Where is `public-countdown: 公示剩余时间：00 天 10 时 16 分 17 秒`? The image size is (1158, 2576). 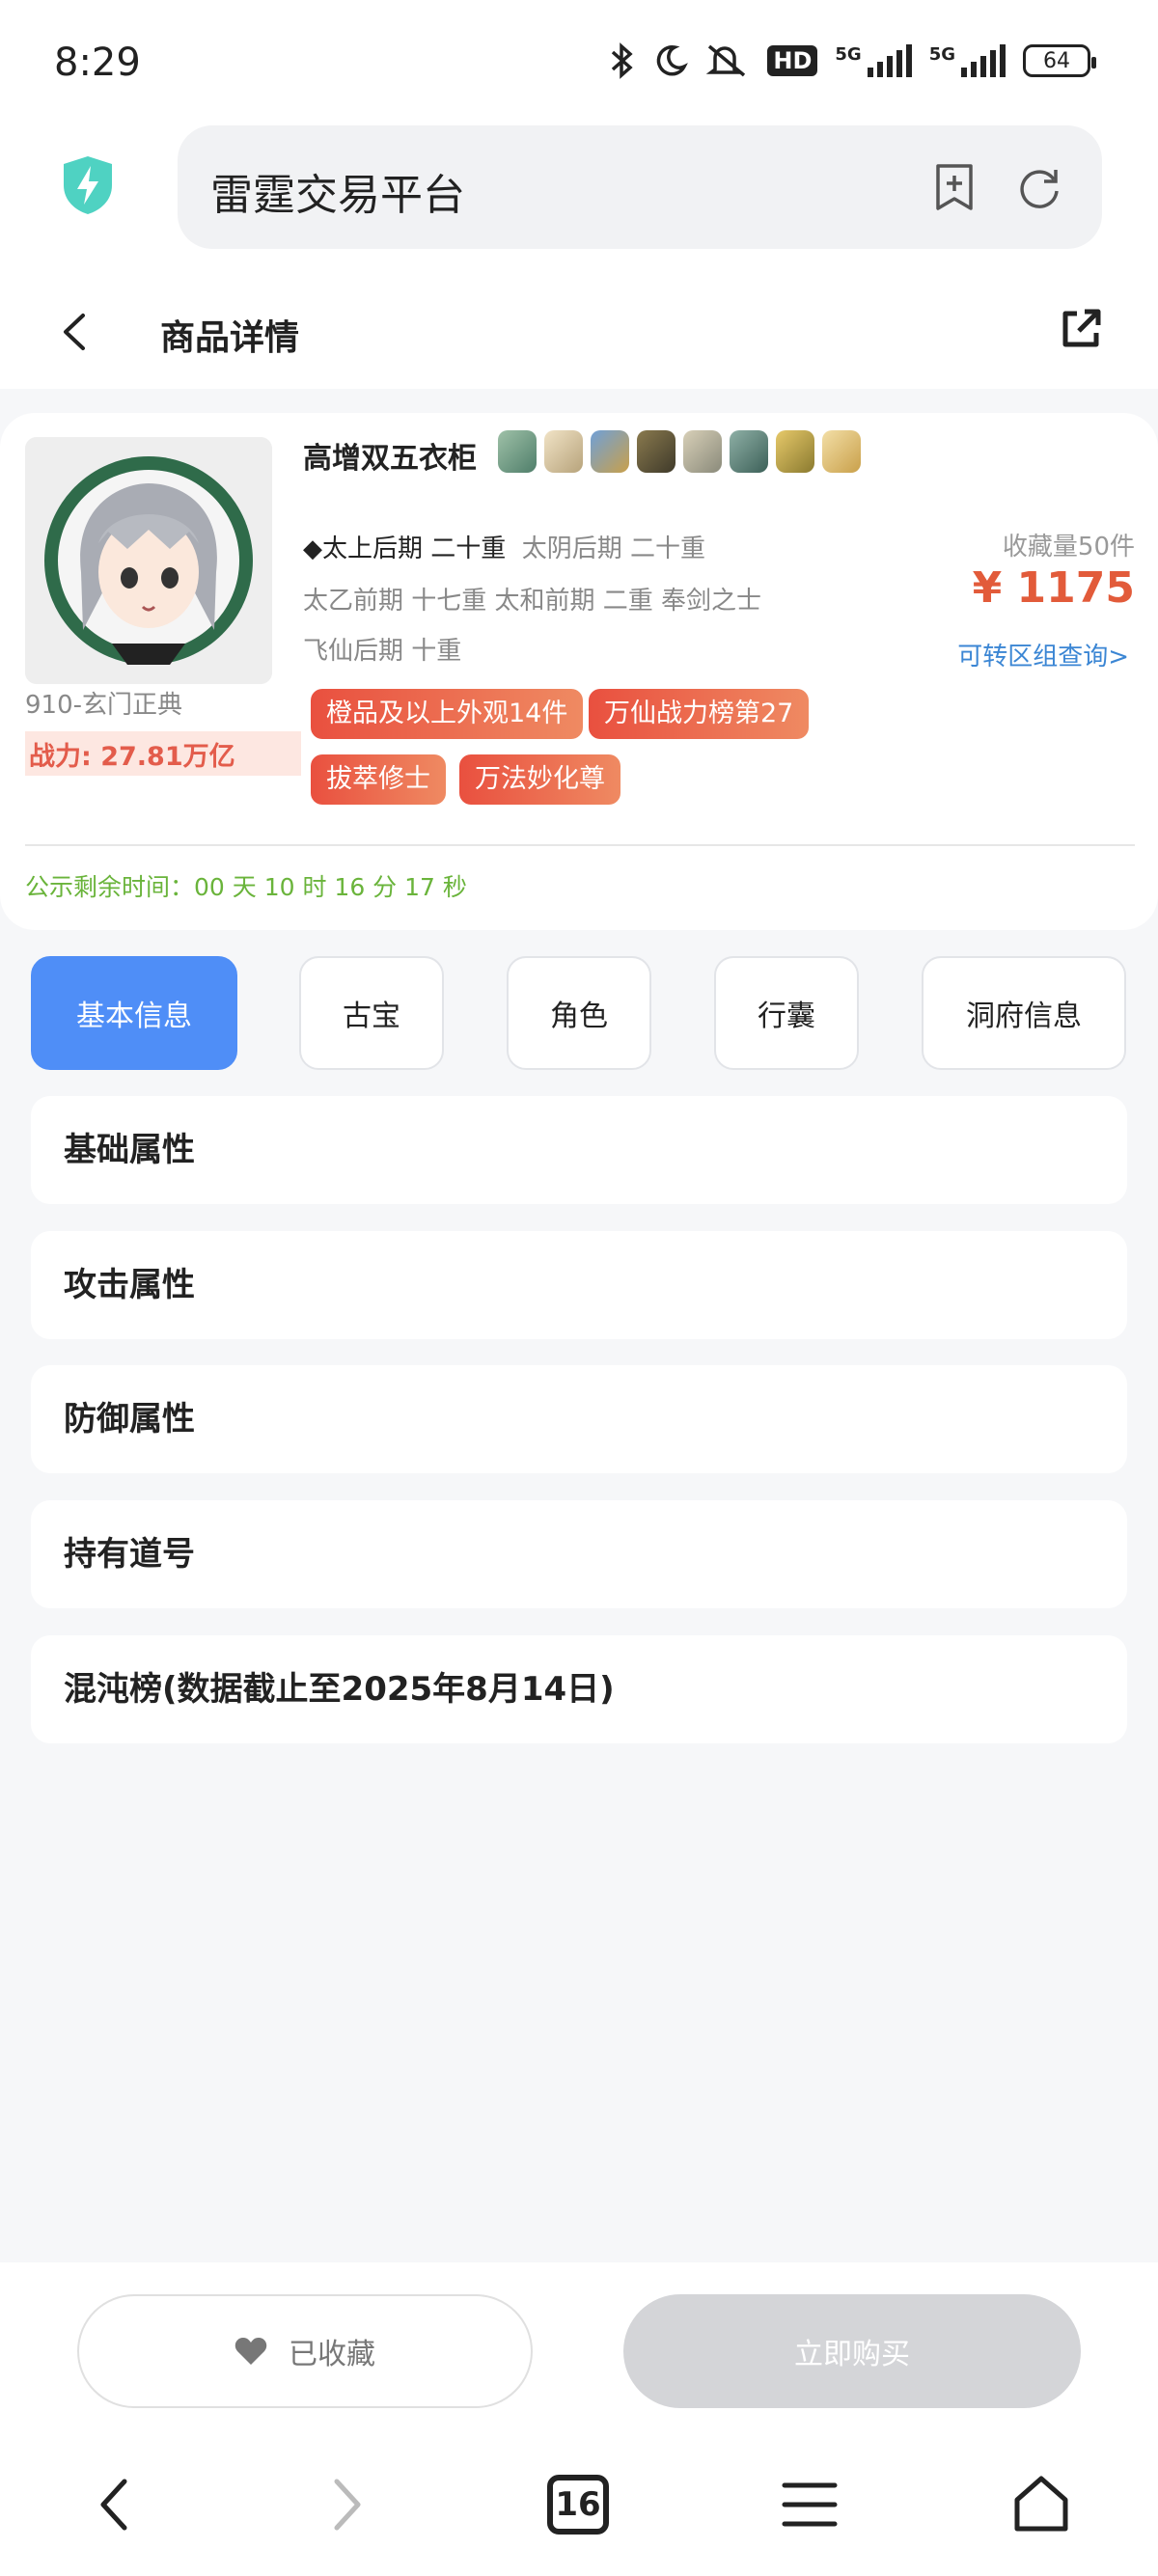
public-countdown: 公示剩余时间：00 天 10 时 16 分 17 秒 is located at coordinates (246, 887).